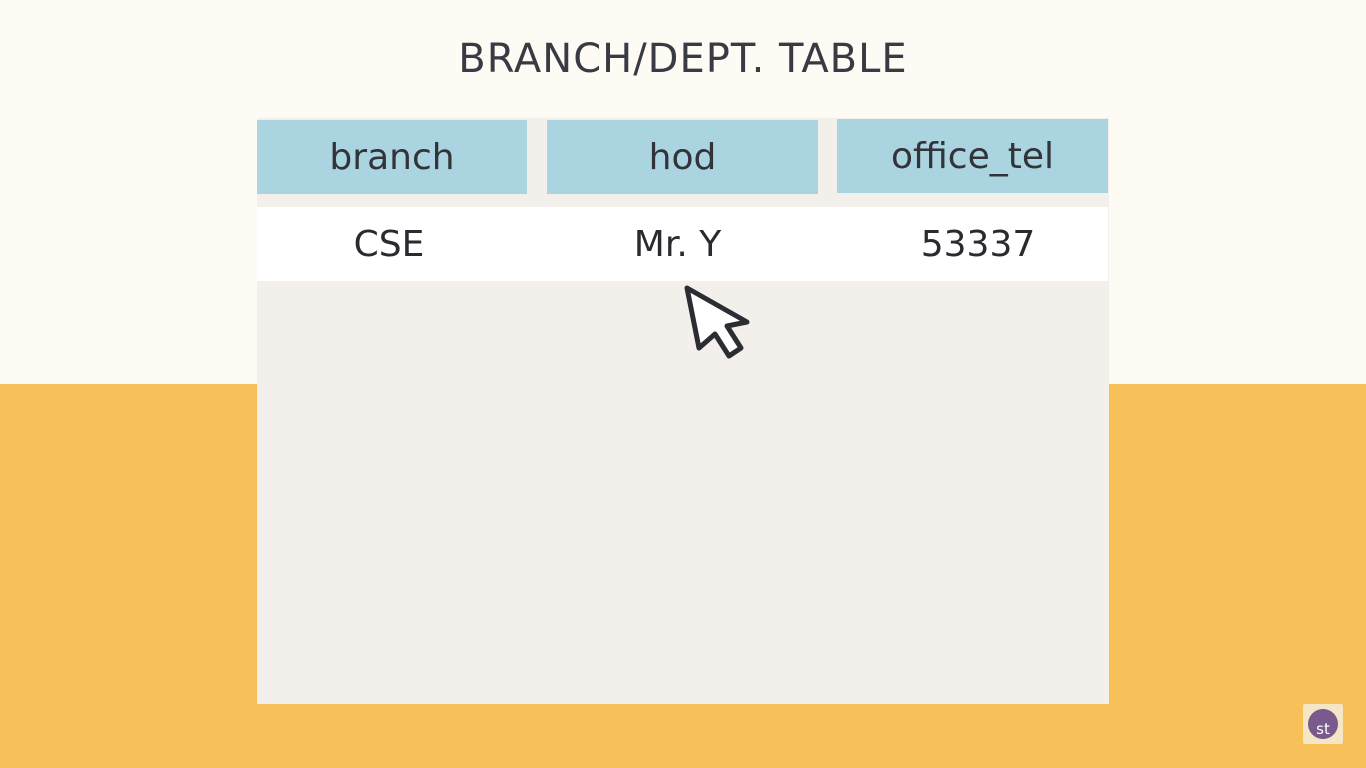 This screenshot has width=1366, height=768. I want to click on logo-badge: st, so click(1323, 724).